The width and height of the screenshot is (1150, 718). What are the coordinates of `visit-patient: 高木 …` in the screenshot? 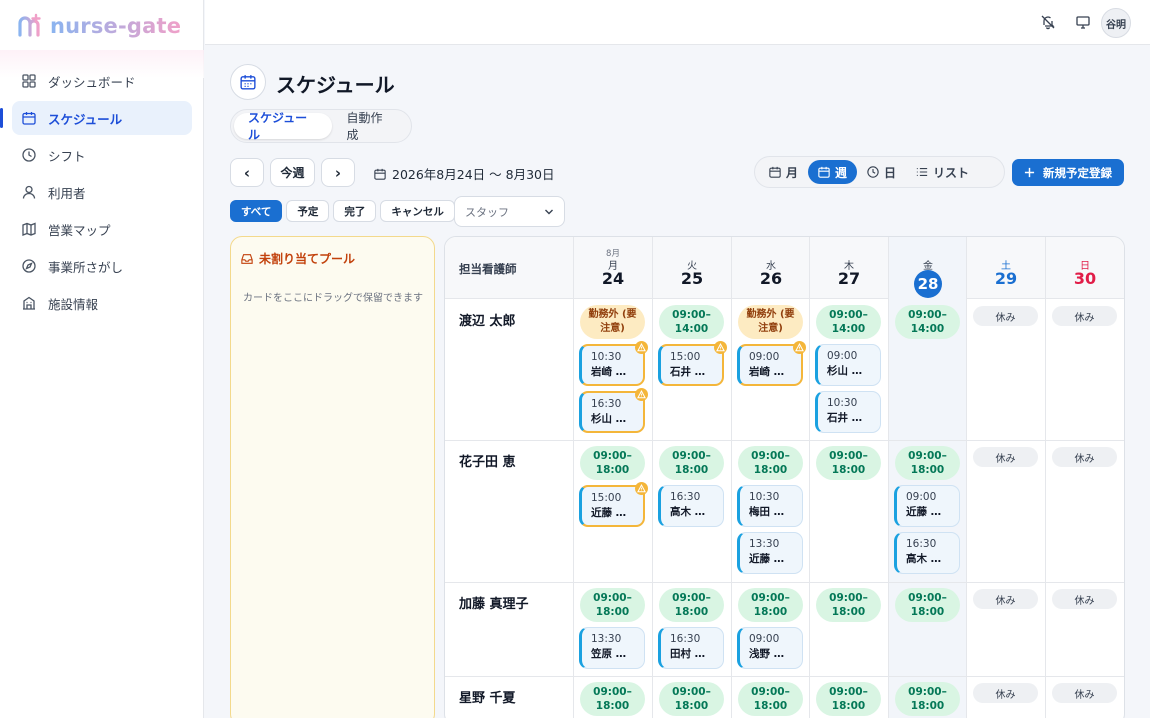 It's located at (688, 512).